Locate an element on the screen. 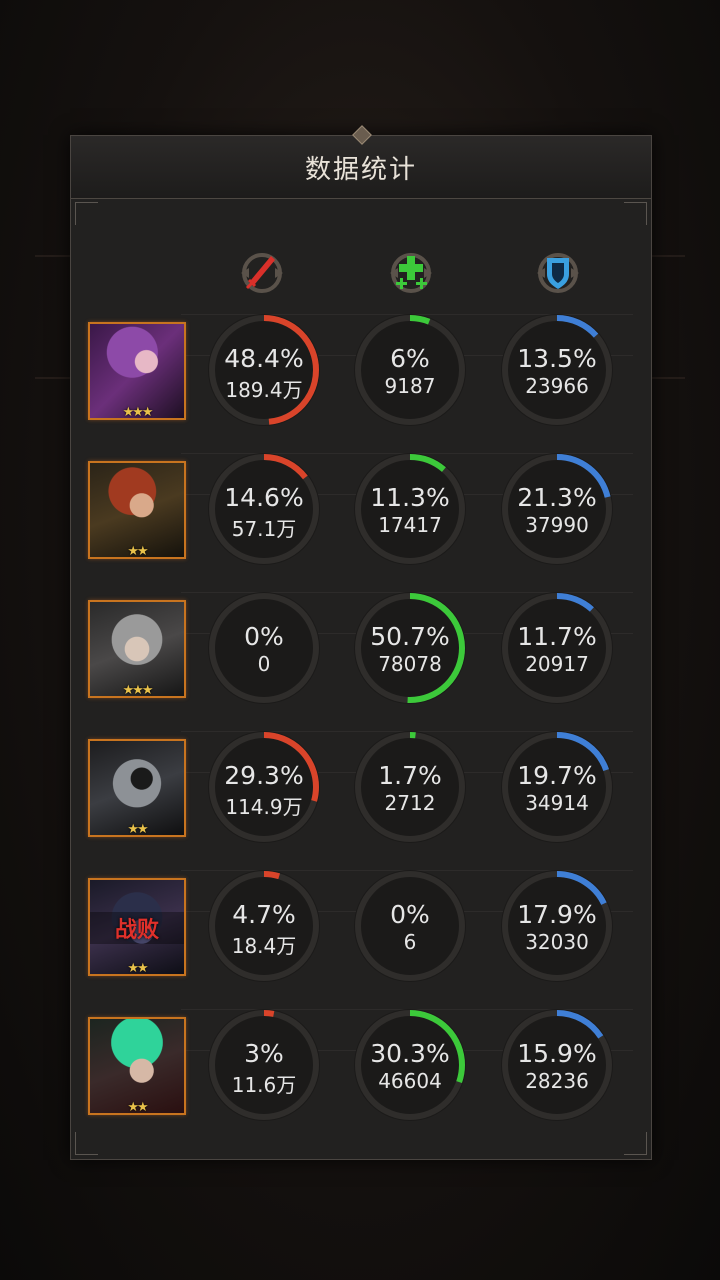 This screenshot has height=1280, width=720. heal-value: 46604 is located at coordinates (410, 1081).